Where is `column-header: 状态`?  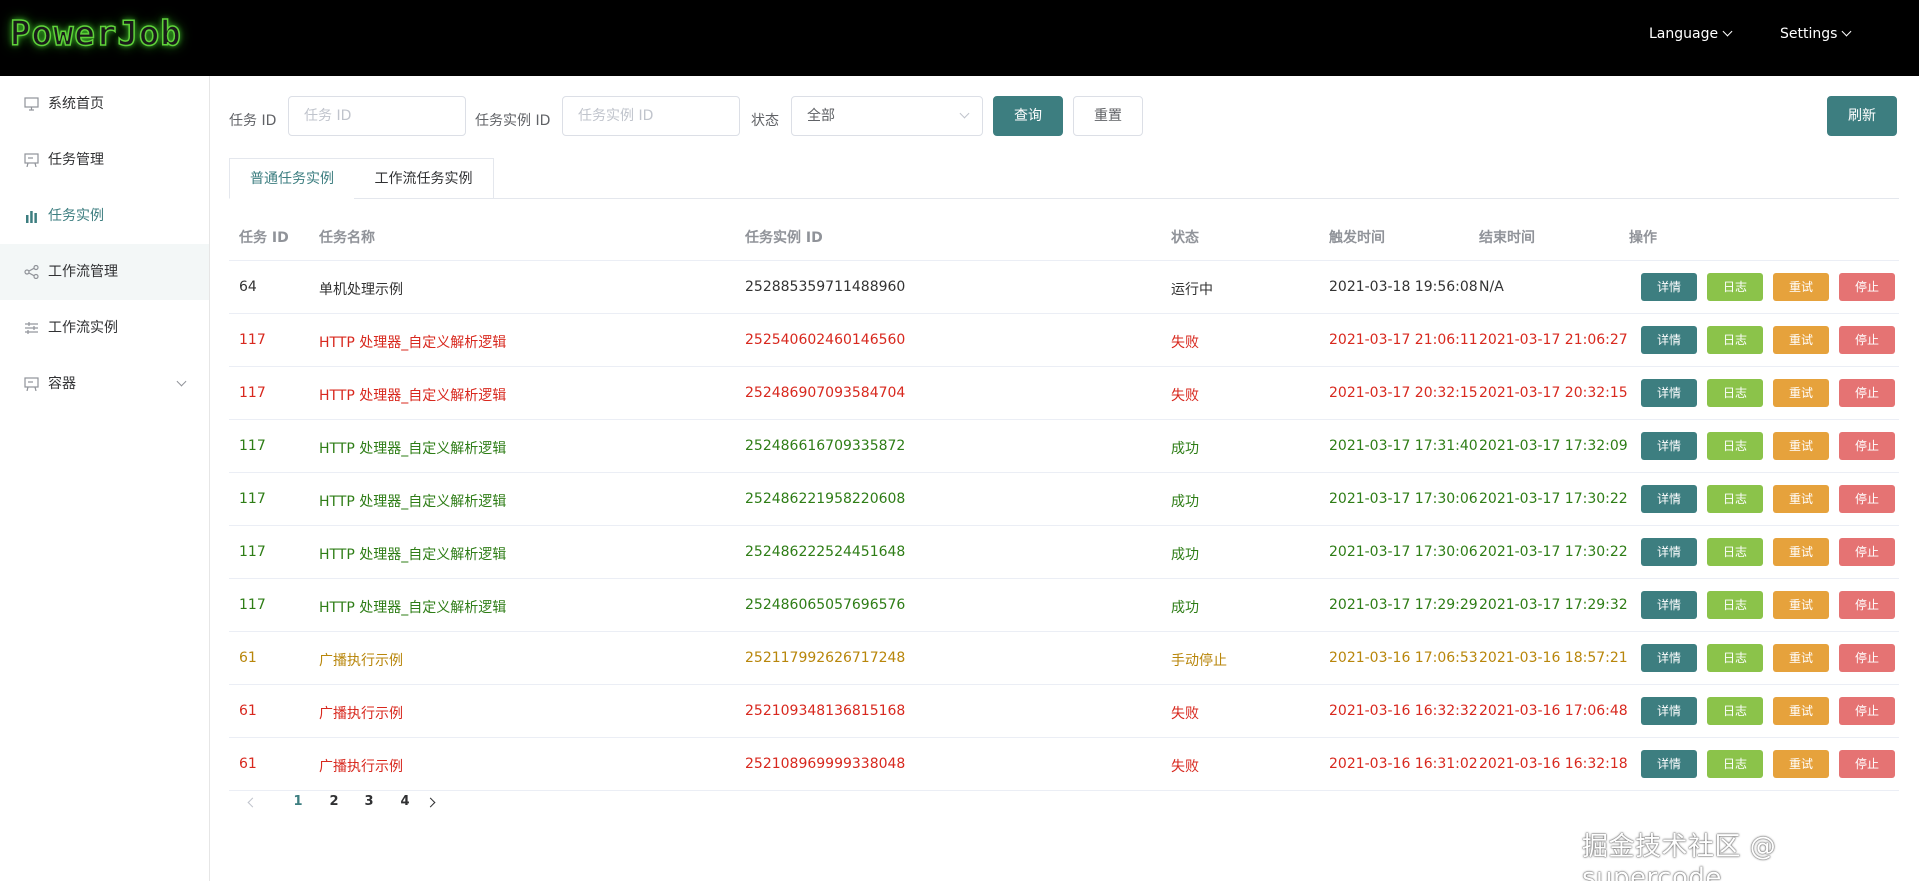 column-header: 状态 is located at coordinates (1185, 238).